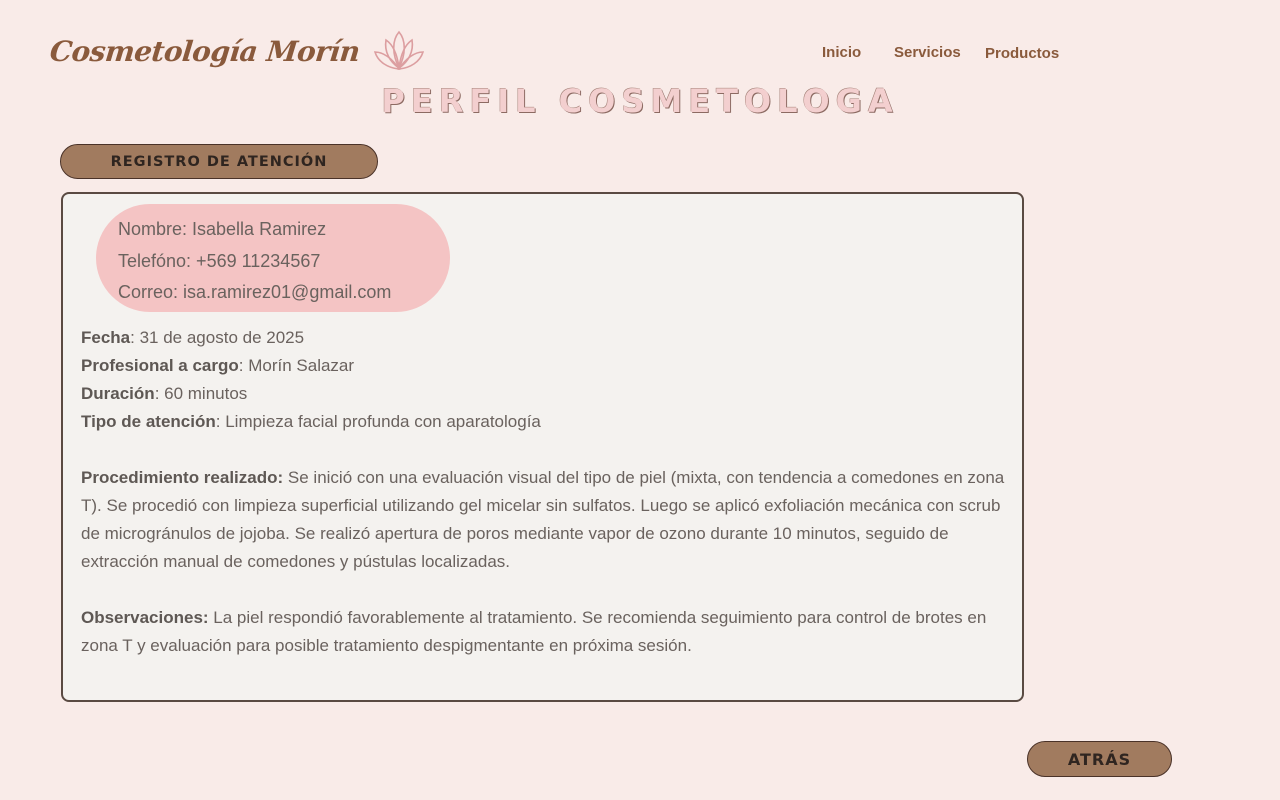 Image resolution: width=1280 pixels, height=800 pixels. What do you see at coordinates (841, 52) in the screenshot?
I see `nav-inicio: Inicio` at bounding box center [841, 52].